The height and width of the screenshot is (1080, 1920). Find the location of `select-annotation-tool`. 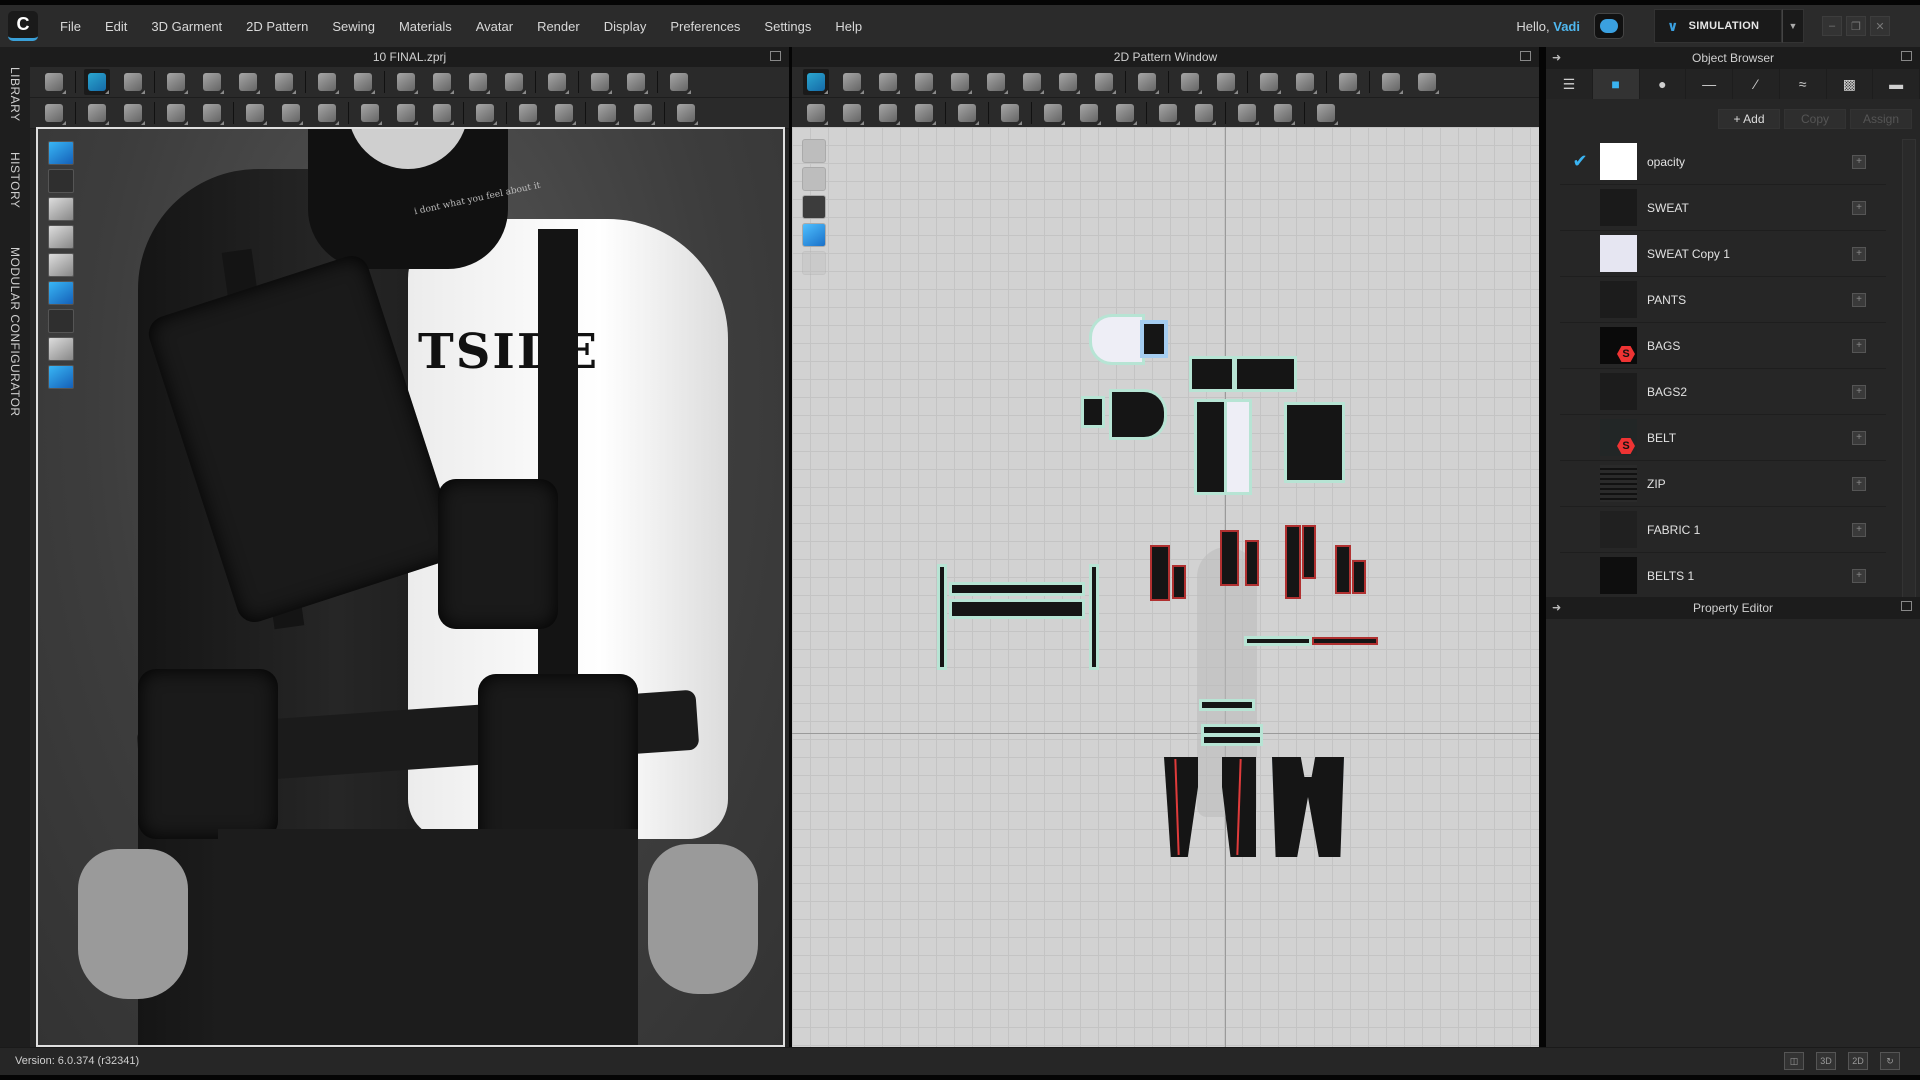

select-annotation-tool is located at coordinates (1269, 82).